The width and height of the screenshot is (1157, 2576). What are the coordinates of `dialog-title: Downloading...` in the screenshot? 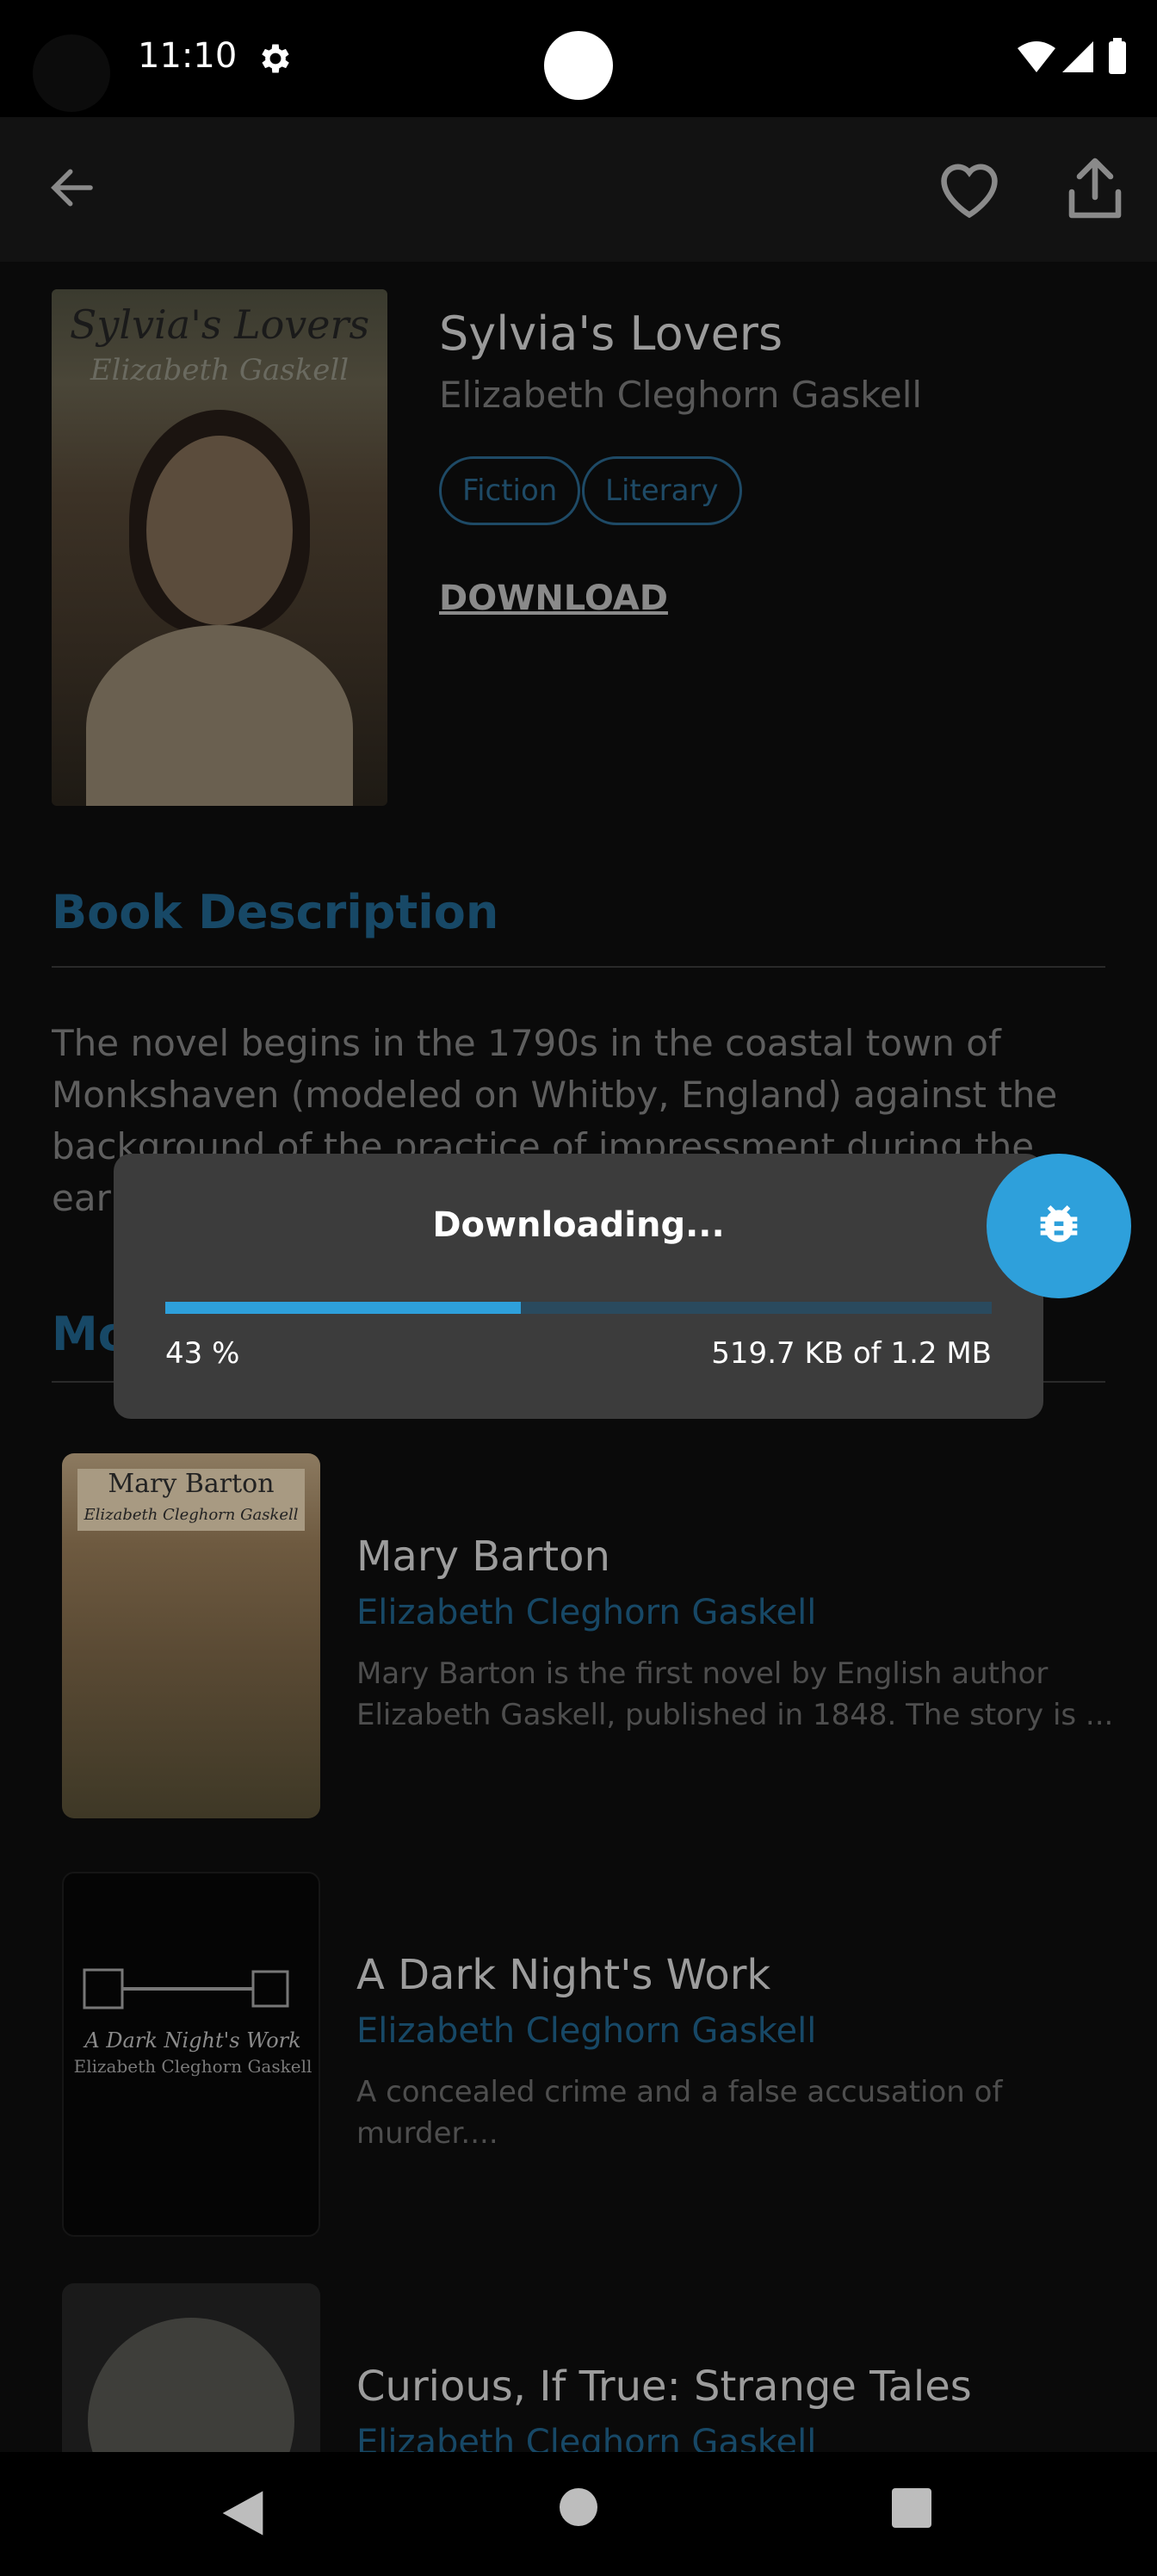 It's located at (579, 1225).